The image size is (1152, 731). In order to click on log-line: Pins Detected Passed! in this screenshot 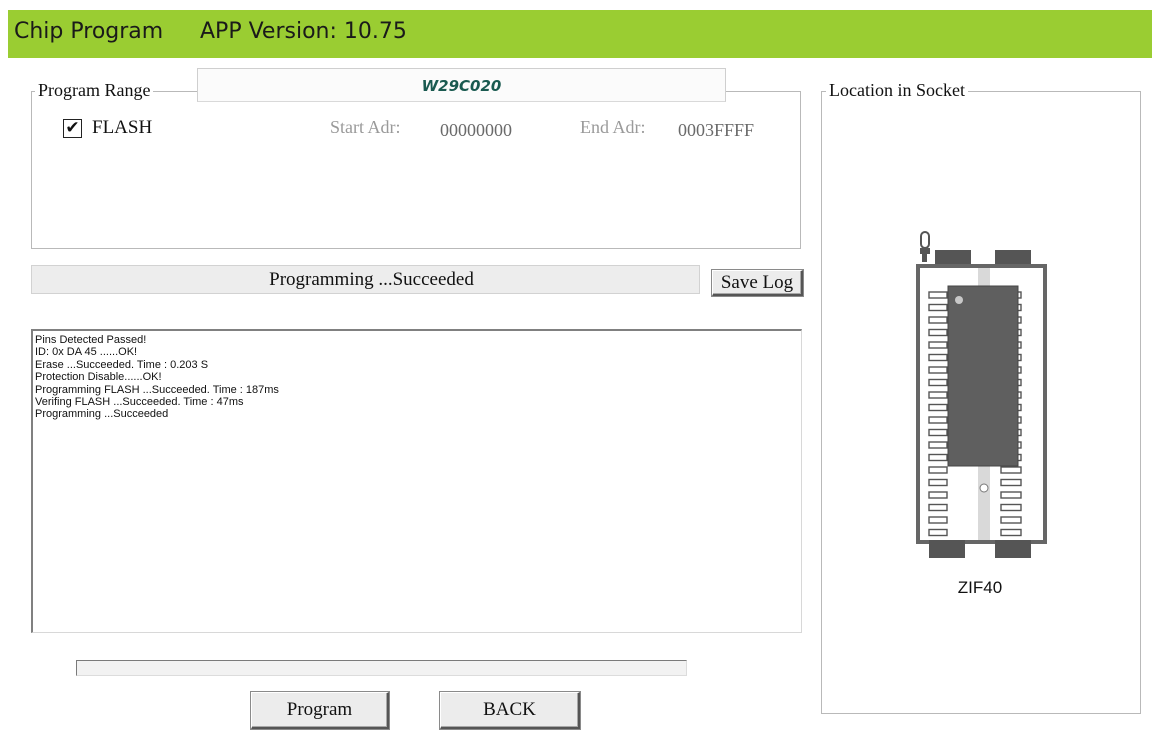, I will do `click(91, 340)`.